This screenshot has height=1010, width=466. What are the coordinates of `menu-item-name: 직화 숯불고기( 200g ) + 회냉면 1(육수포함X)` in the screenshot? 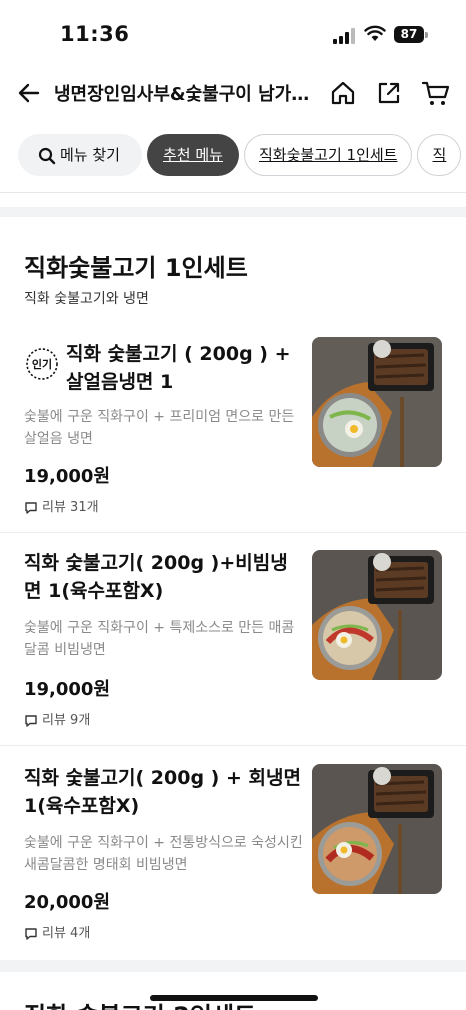 It's located at (162, 792).